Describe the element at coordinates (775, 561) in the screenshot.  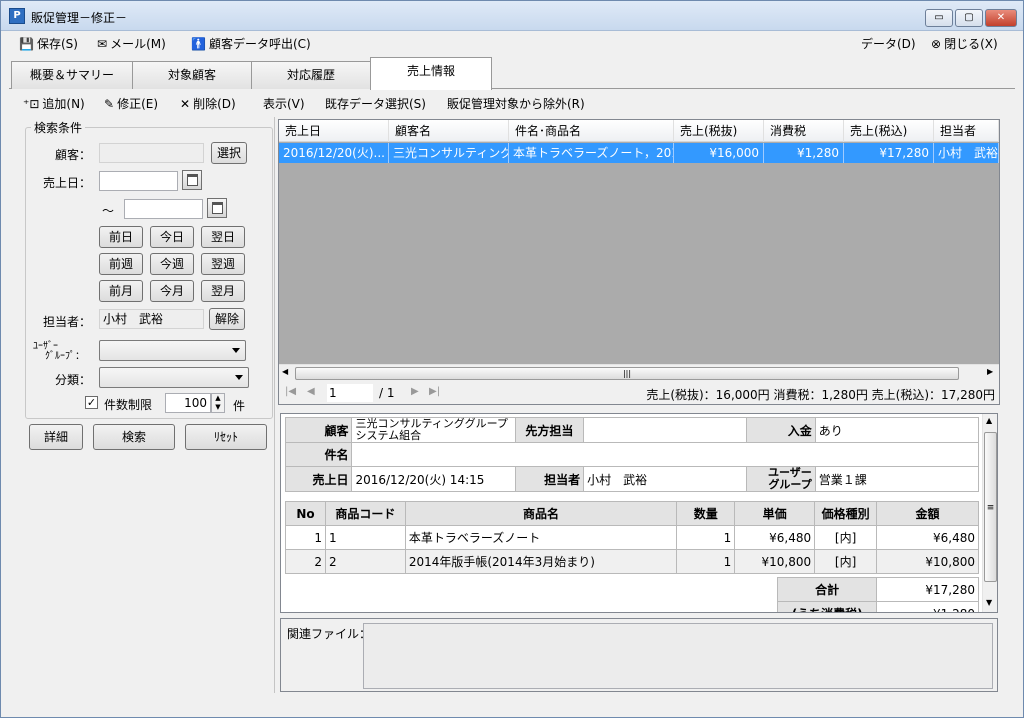
I see `item-price: ¥10,800` at that location.